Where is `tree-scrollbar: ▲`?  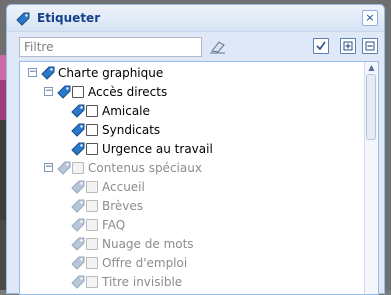 tree-scrollbar: ▲ is located at coordinates (371, 178).